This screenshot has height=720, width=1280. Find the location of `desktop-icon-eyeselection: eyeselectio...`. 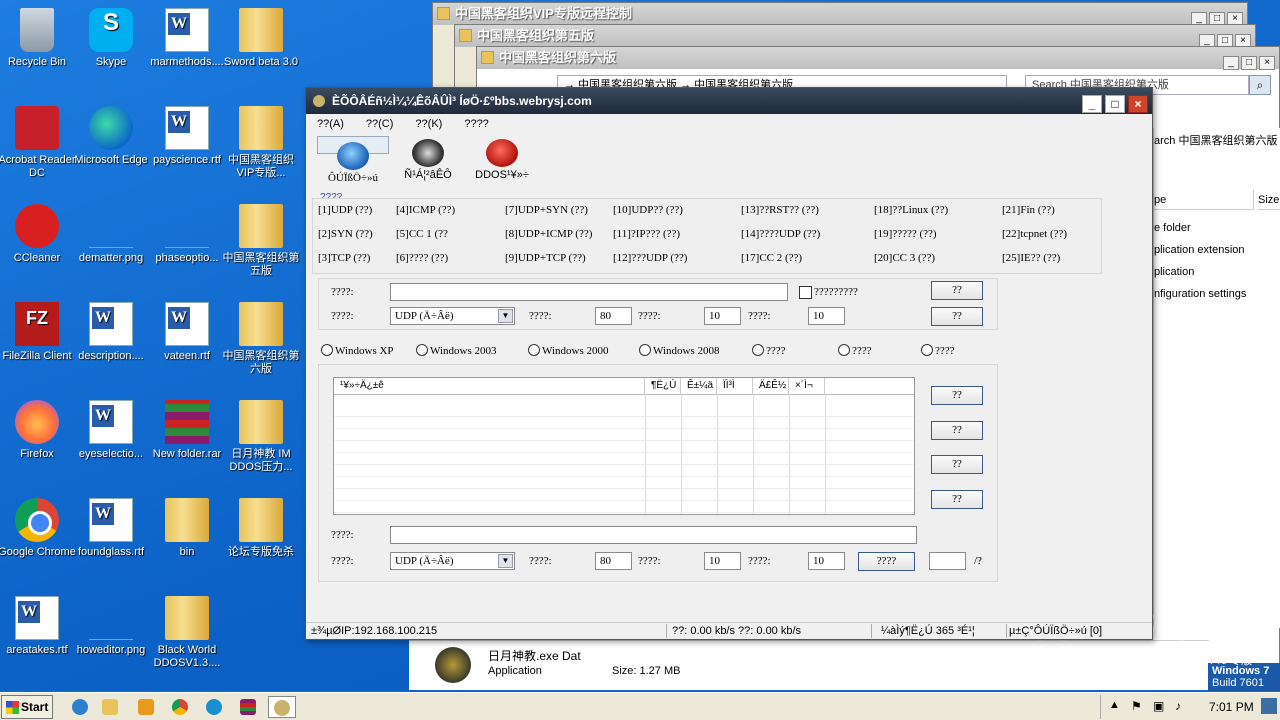

desktop-icon-eyeselection: eyeselectio... is located at coordinates (111, 430).